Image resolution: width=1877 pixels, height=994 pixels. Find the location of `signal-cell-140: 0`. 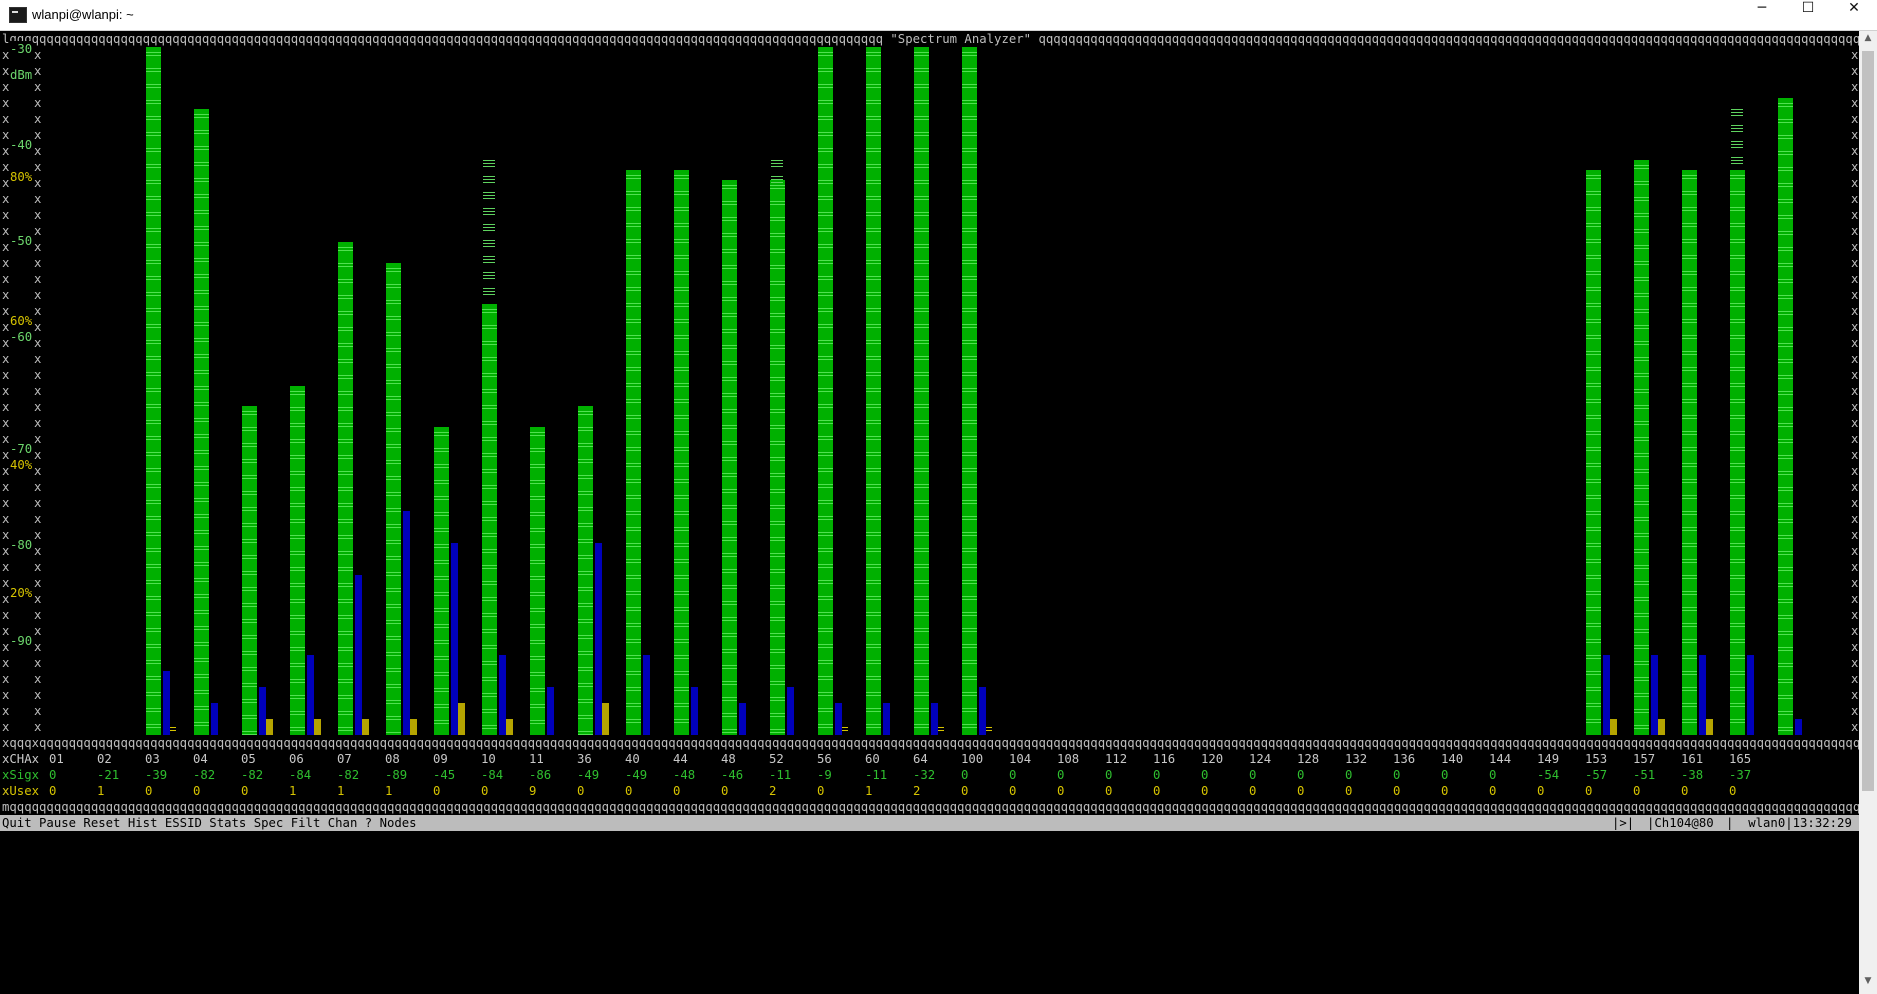

signal-cell-140: 0 is located at coordinates (1445, 775).